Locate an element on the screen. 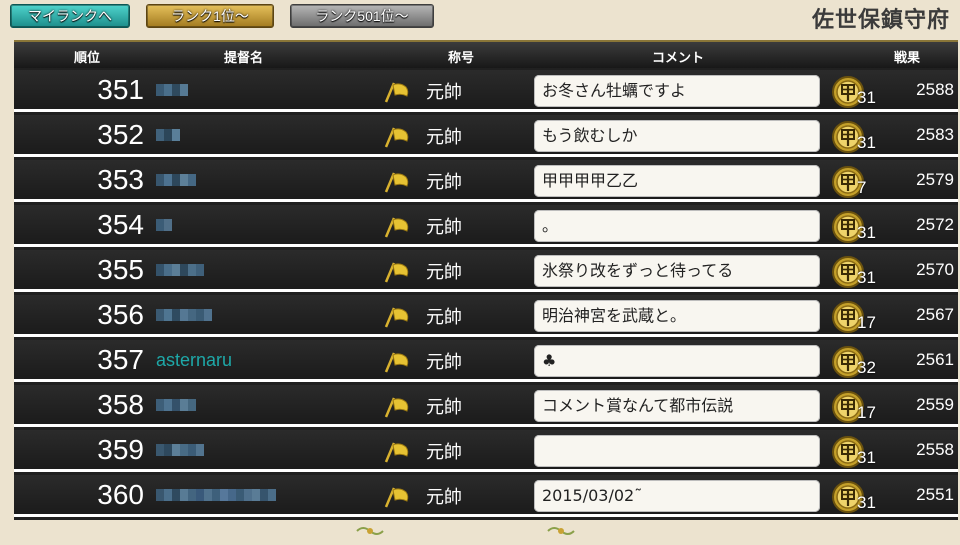  table-row: 351 元帥 お冬さん牡蠣ですよ 31 2588 is located at coordinates (486, 91).